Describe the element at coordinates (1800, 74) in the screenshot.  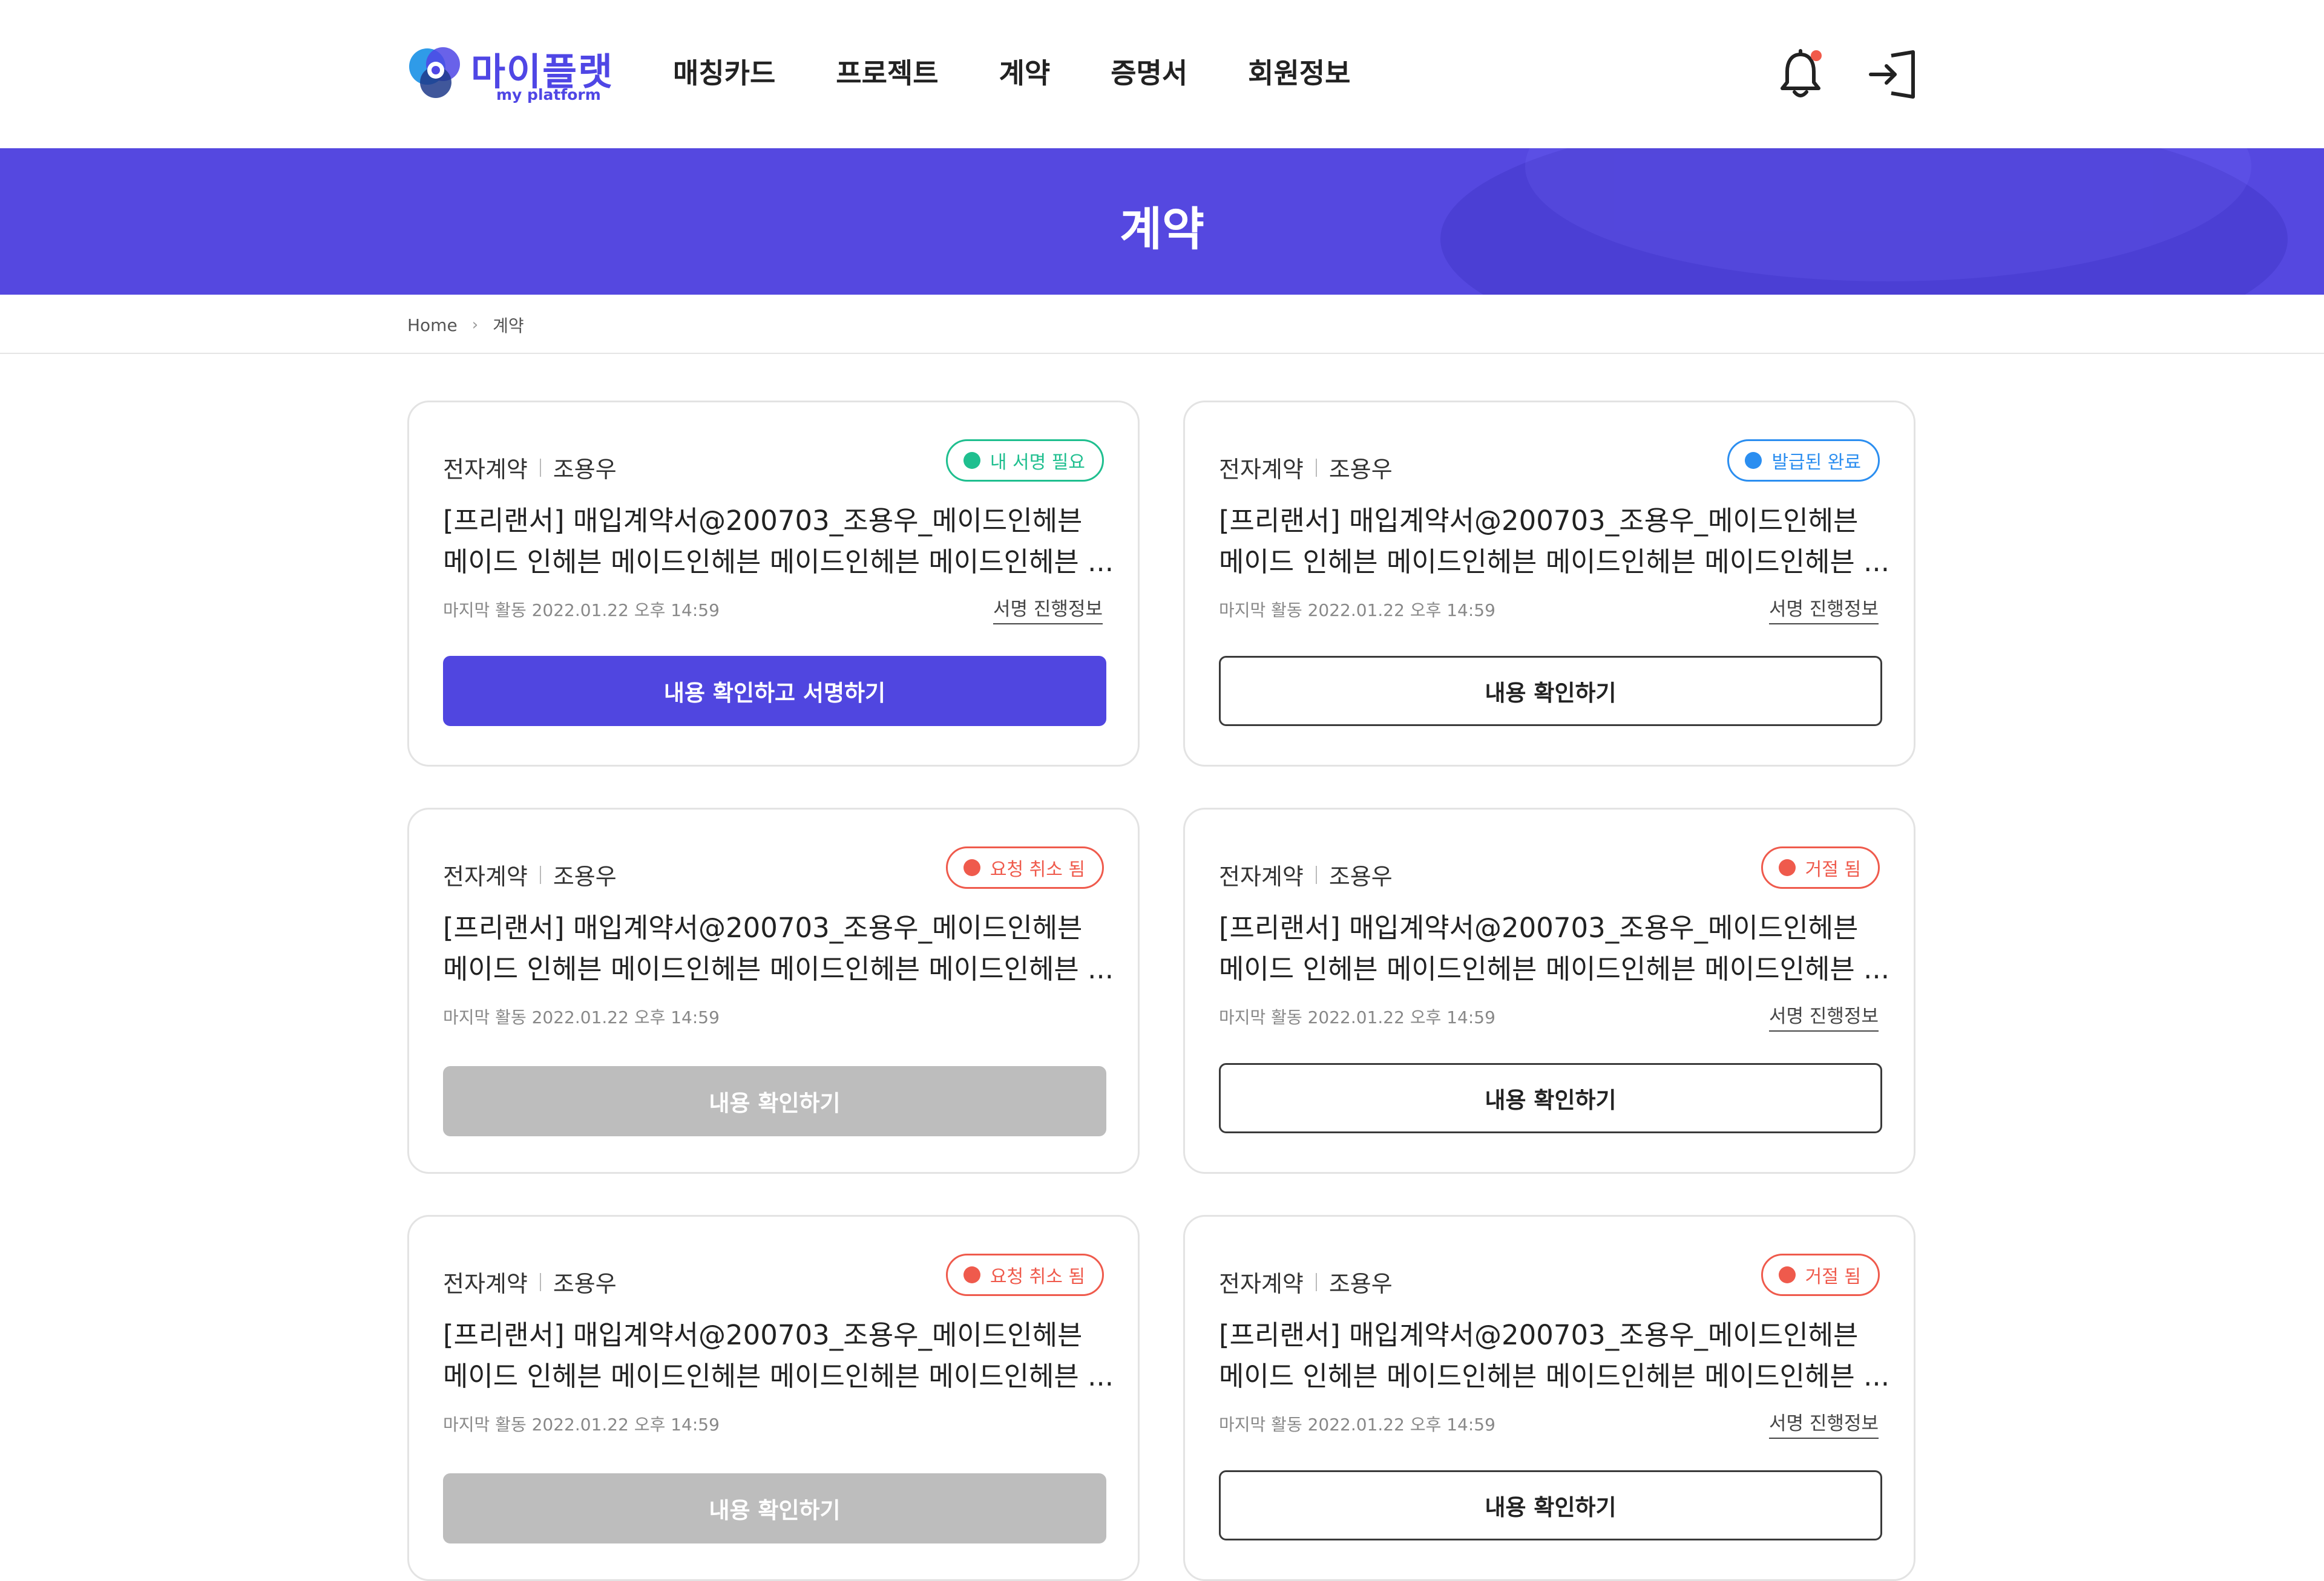
I see `bell-icon` at that location.